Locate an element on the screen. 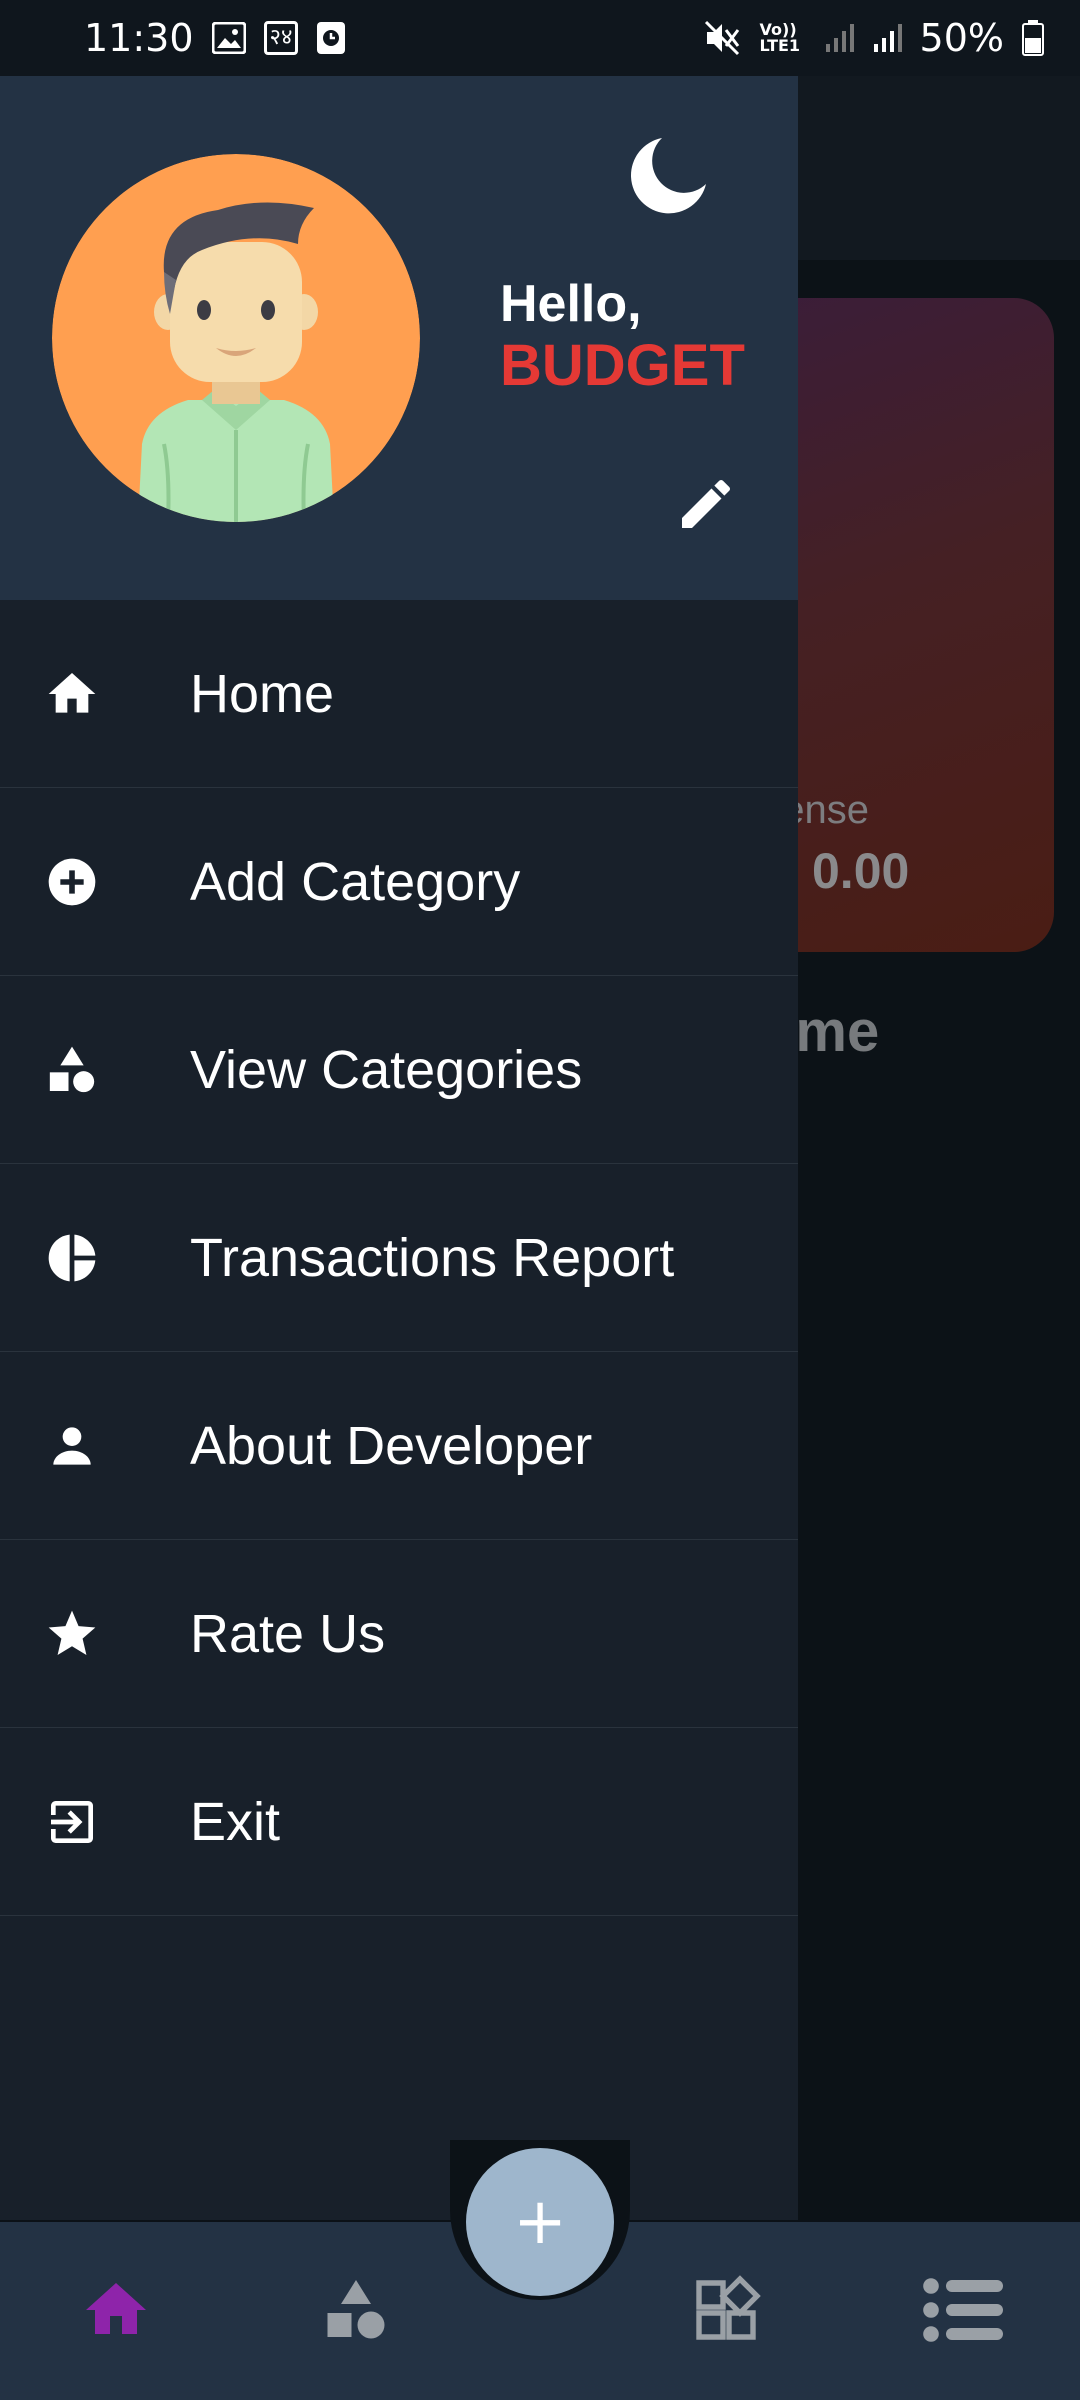  greeting-text: Hello, is located at coordinates (571, 304).